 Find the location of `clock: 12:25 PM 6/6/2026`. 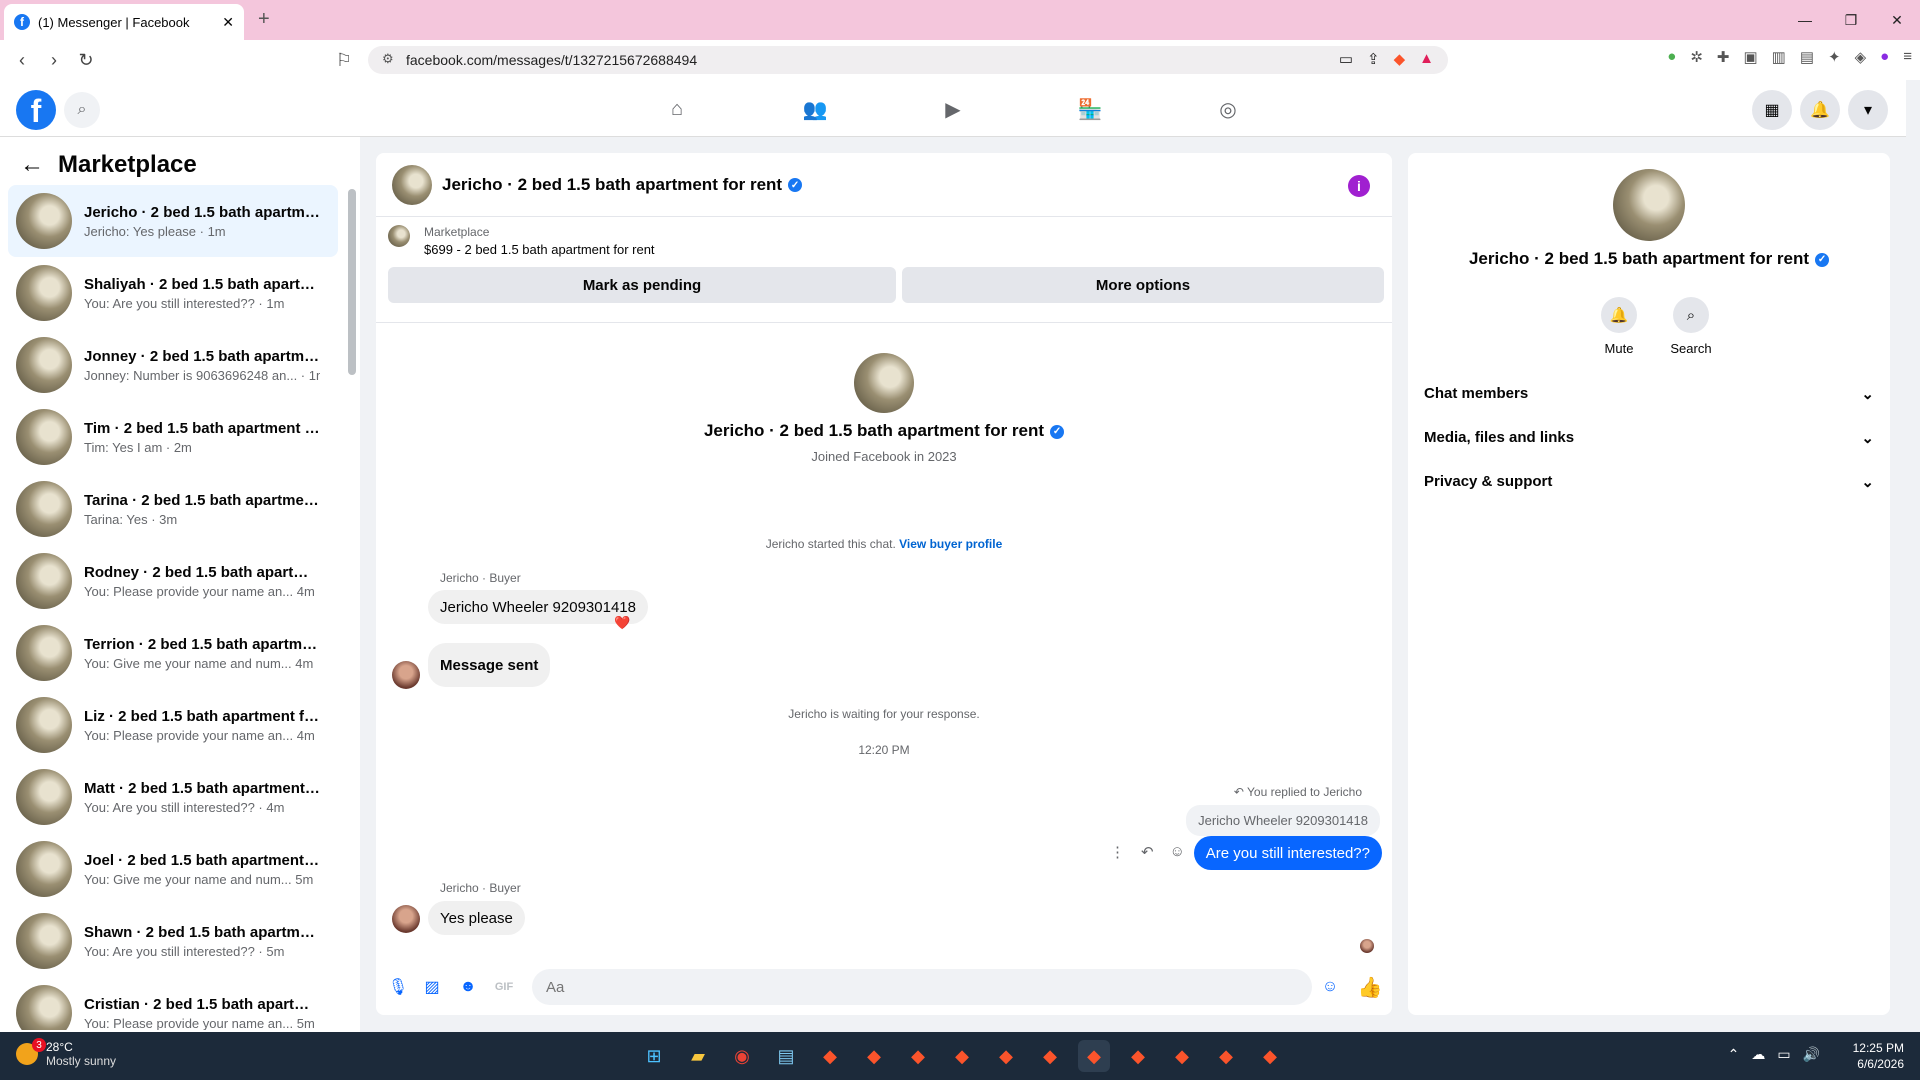

clock: 12:25 PM 6/6/2026 is located at coordinates (1878, 1056).